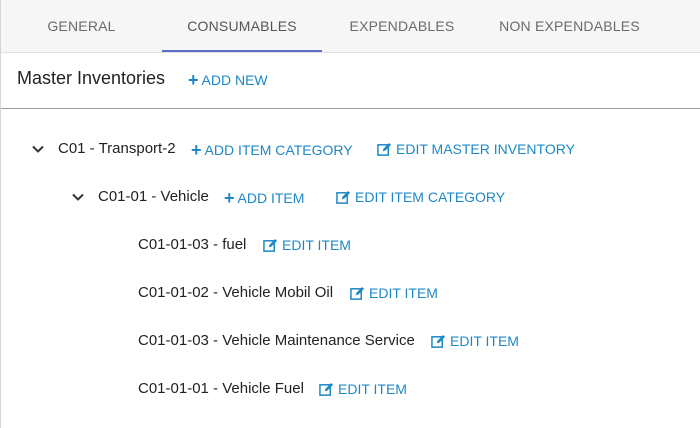 This screenshot has width=700, height=428. Describe the element at coordinates (192, 244) in the screenshot. I see `tree-node-item: C01-01-03 - fuel` at that location.